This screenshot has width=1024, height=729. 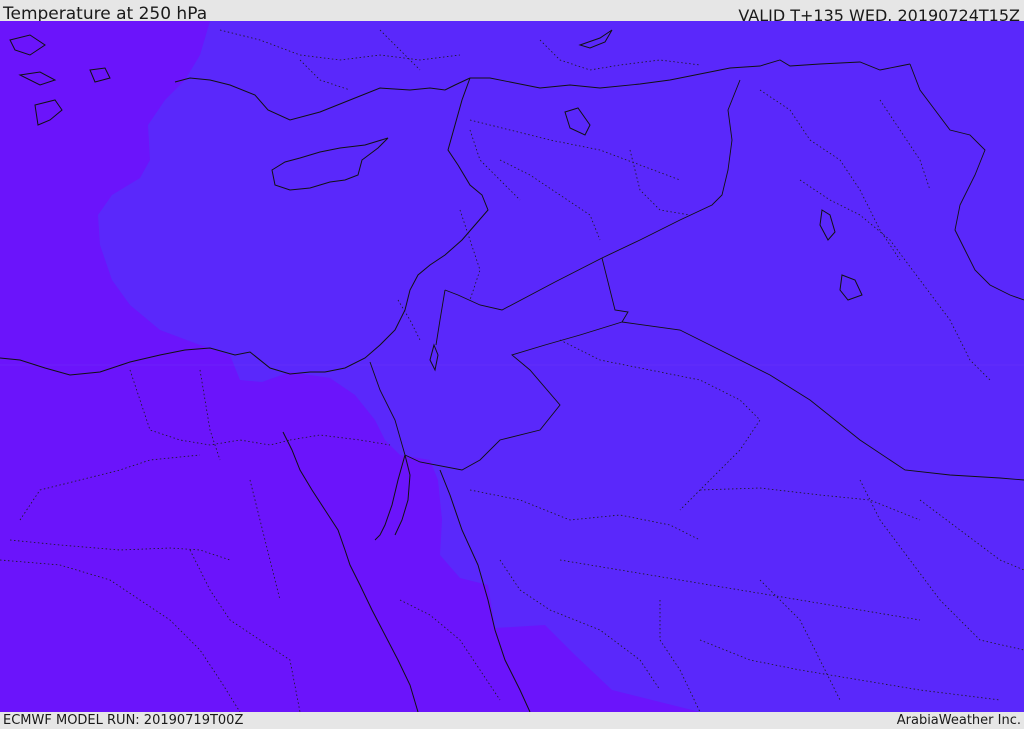 What do you see at coordinates (123, 720) in the screenshot?
I see `model-run: ECMWF MODEL RUN: 20190719T00Z` at bounding box center [123, 720].